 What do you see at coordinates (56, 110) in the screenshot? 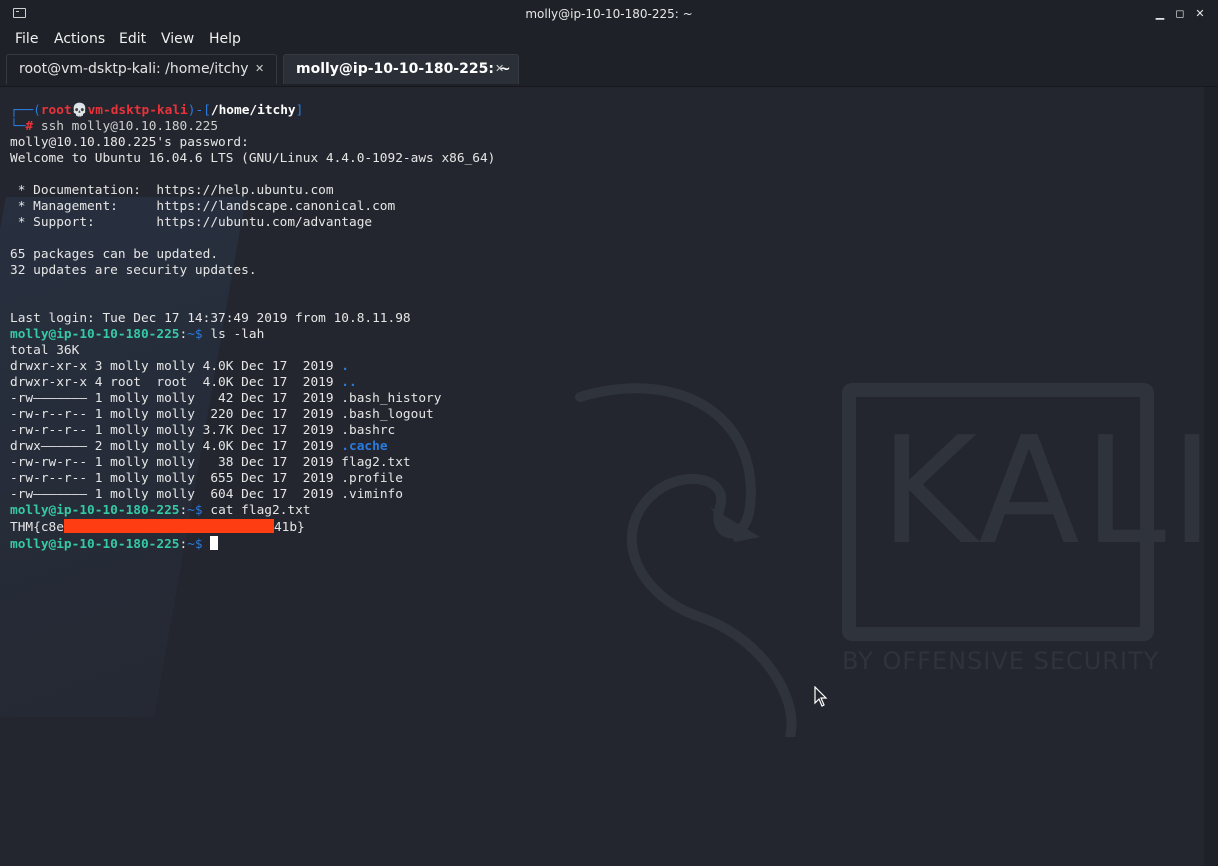
I see `prompt-root-user: root` at bounding box center [56, 110].